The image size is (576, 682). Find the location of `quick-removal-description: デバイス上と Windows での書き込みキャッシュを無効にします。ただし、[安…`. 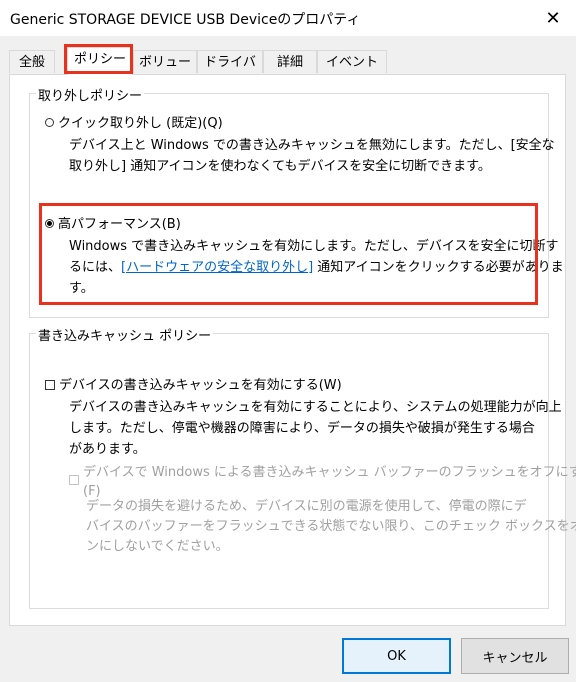

quick-removal-description: デバイス上と Windows での書き込みキャッシュを無効にします。ただし、[安… is located at coordinates (312, 156).